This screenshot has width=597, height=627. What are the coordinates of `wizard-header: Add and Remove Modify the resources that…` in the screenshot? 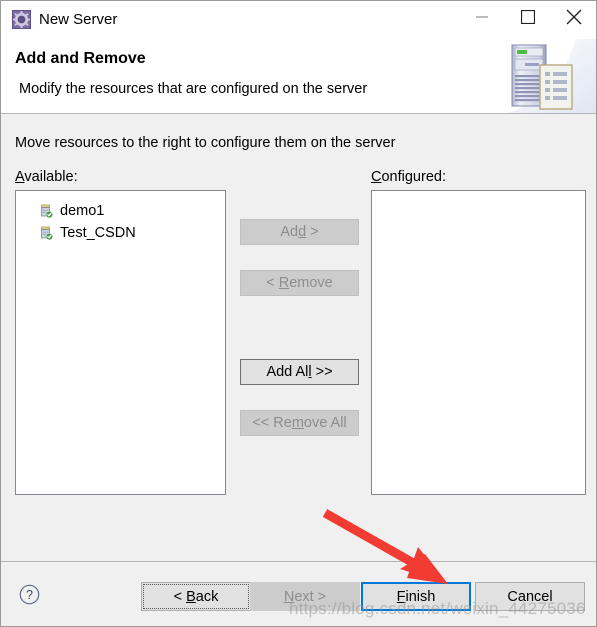 It's located at (298, 76).